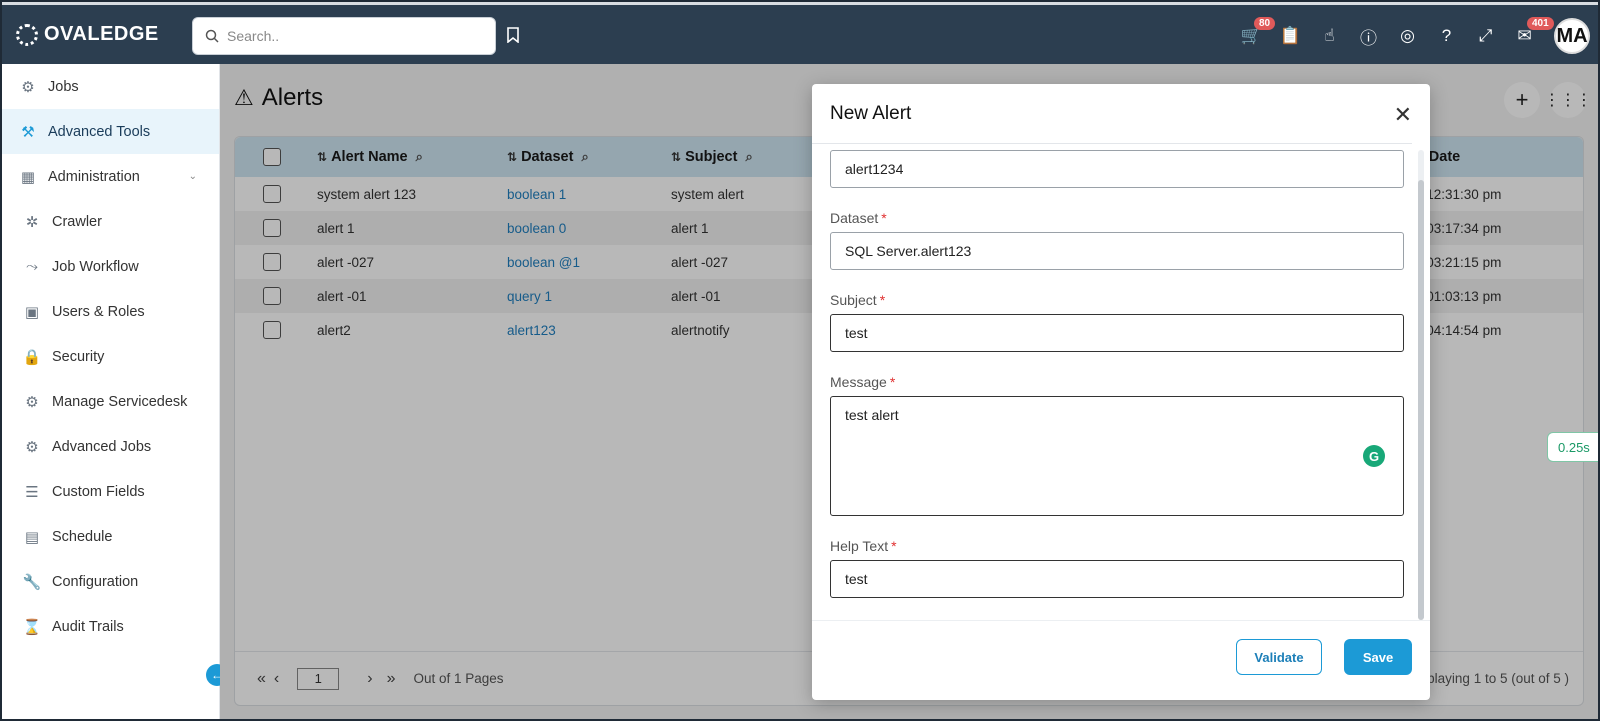 The width and height of the screenshot is (1600, 721). What do you see at coordinates (94, 176) in the screenshot?
I see `sidebar-item-label: Administration` at bounding box center [94, 176].